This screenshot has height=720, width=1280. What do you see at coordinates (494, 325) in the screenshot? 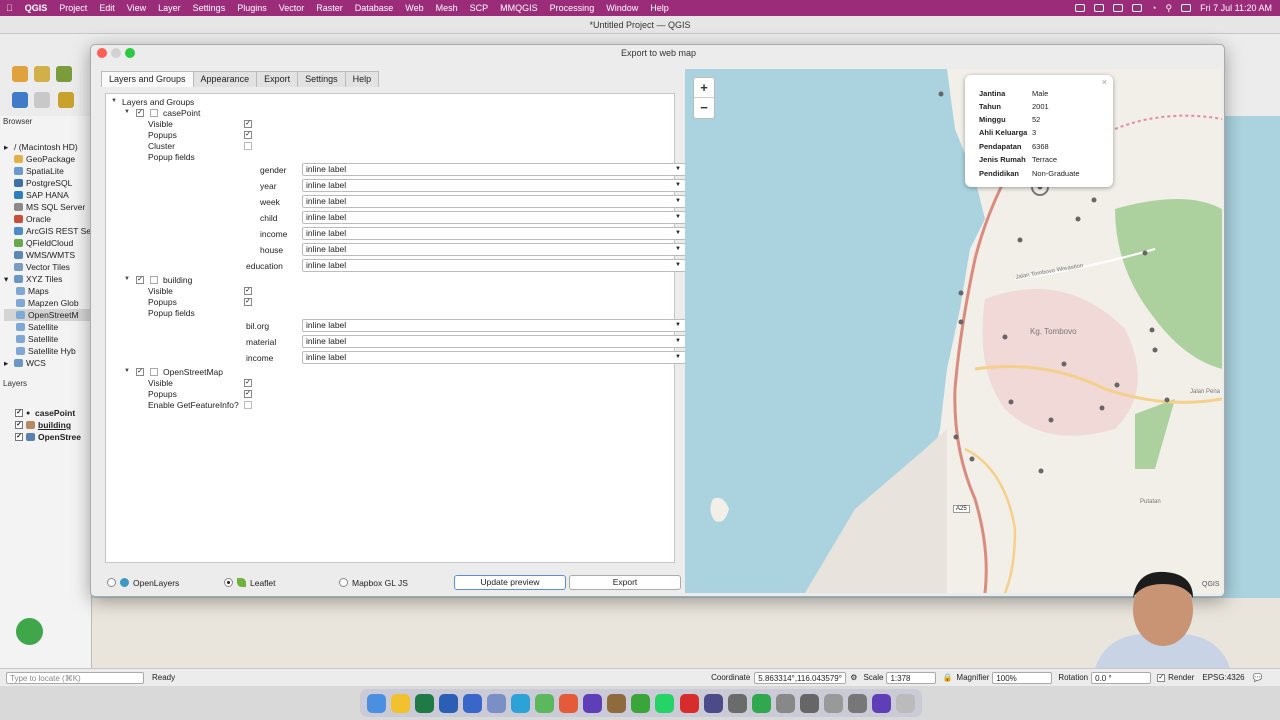
I see `field-select-bil-org: inline label ▼` at bounding box center [494, 325].